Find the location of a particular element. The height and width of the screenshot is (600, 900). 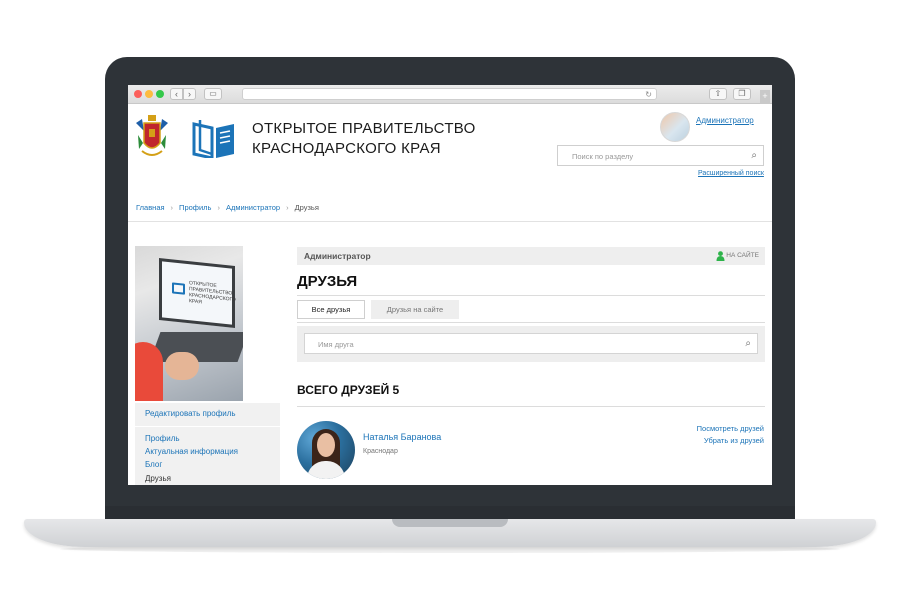

user-online-icon is located at coordinates (720, 256).